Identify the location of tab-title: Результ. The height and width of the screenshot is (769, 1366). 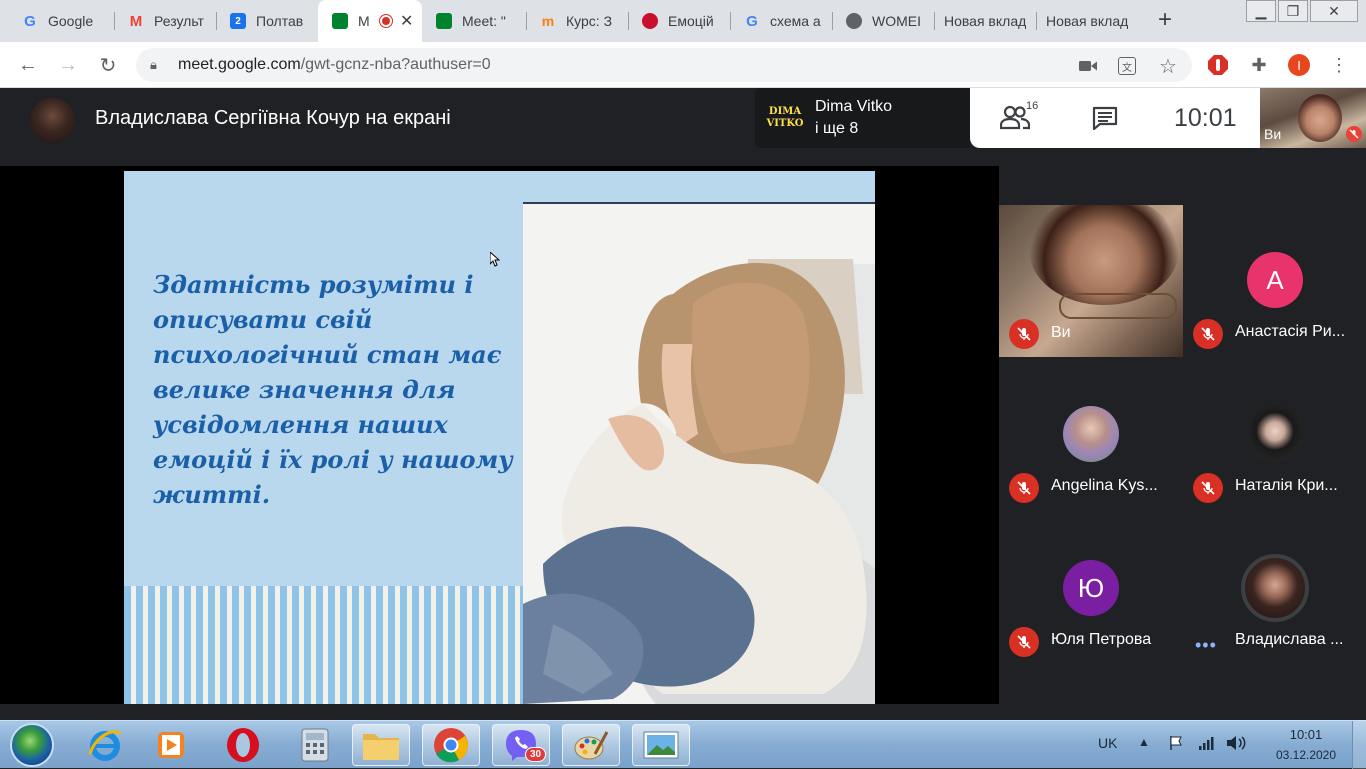
(179, 21).